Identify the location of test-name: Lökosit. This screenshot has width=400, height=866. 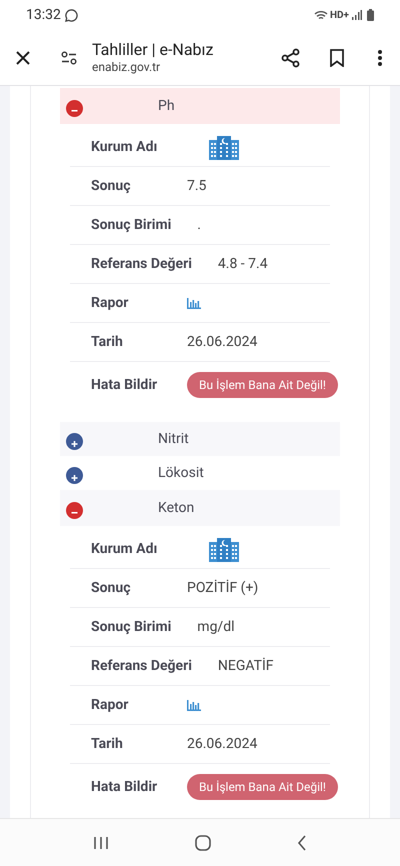
(181, 473).